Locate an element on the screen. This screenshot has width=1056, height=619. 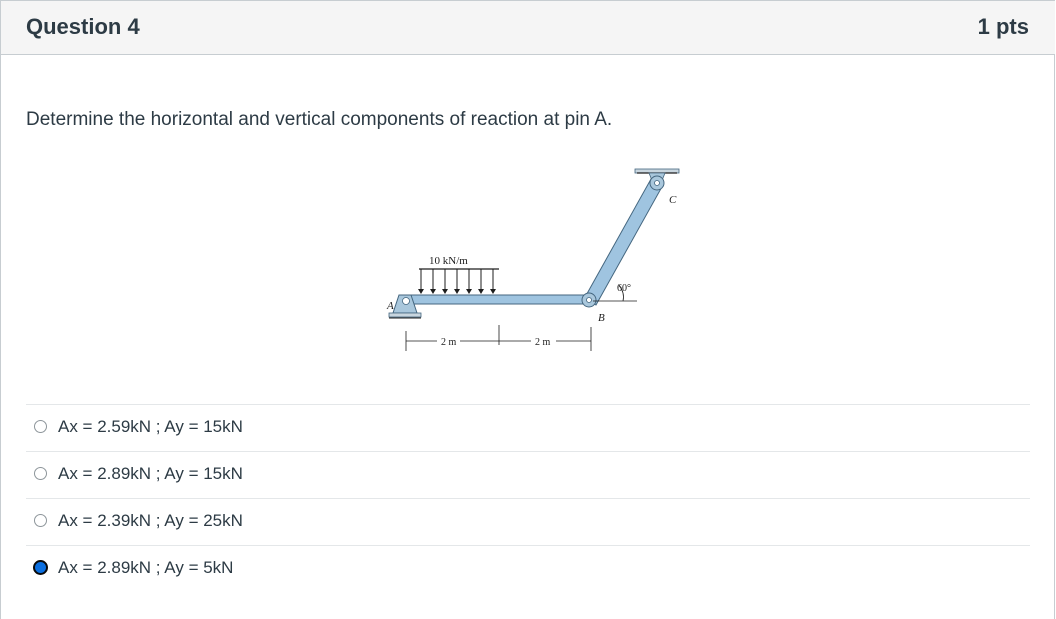
load-label: 10 kN/m is located at coordinates (448, 261).